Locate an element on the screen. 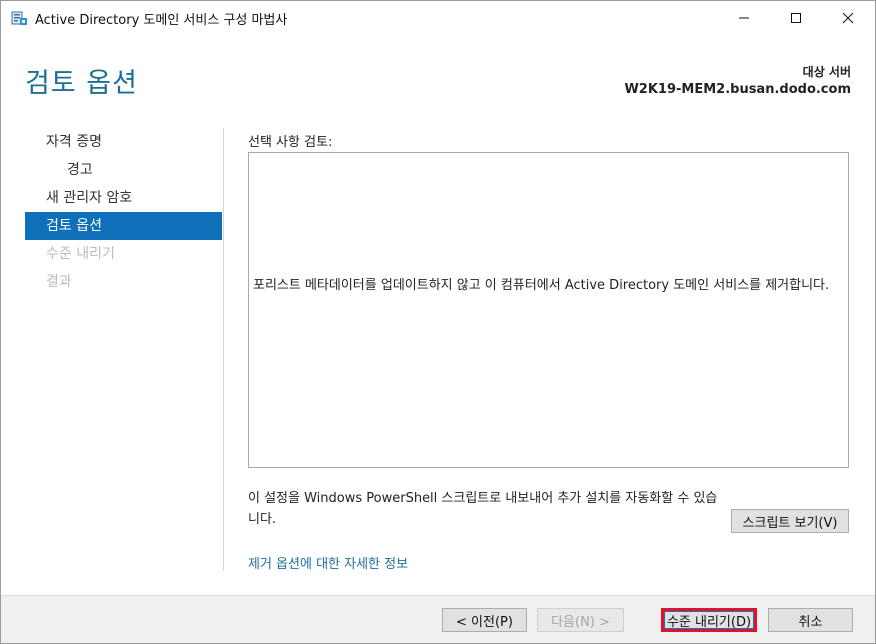 The image size is (876, 644). wizard-nav: 자격 증명 경고 새 관리자 암호 검토 옵션 수준 내리기 결과 is located at coordinates (123, 212).